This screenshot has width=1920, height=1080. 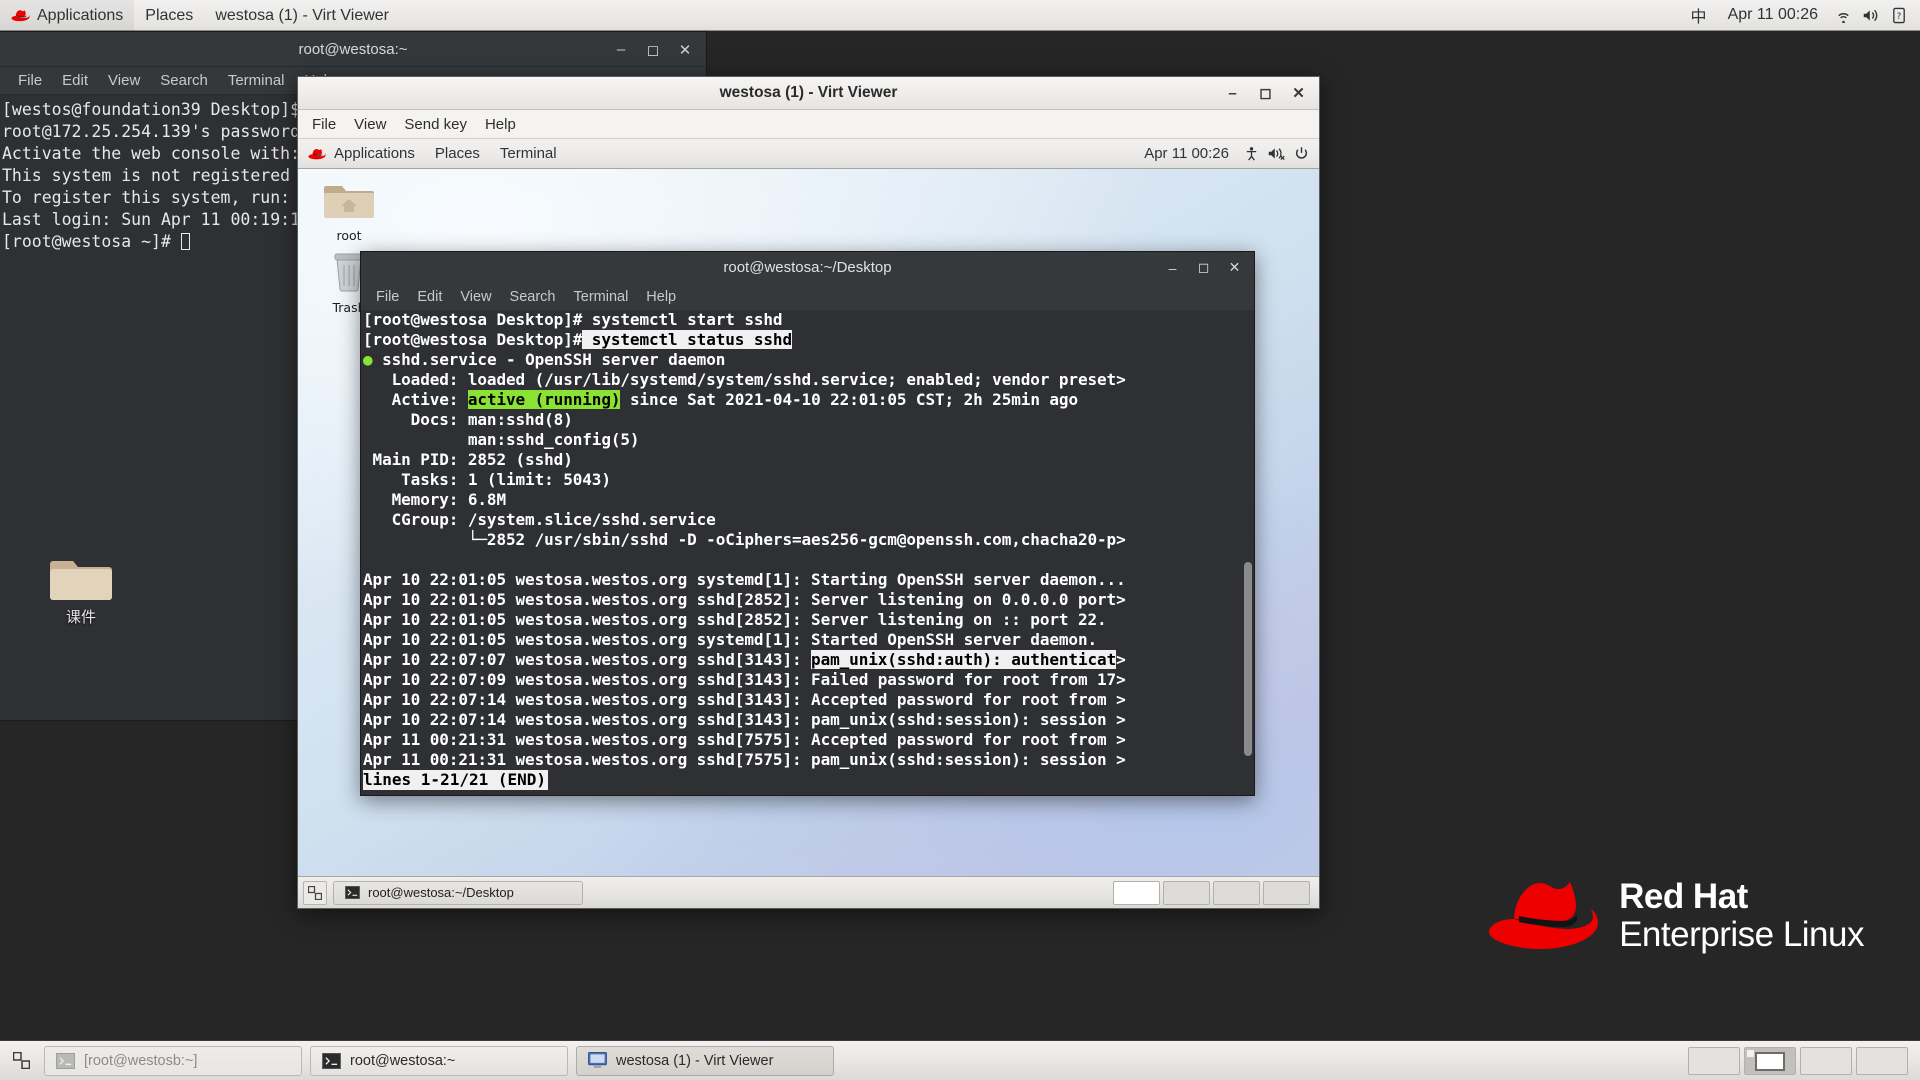 I want to click on inner-terminal-title: root@westosa:~/Desktop, so click(x=807, y=267).